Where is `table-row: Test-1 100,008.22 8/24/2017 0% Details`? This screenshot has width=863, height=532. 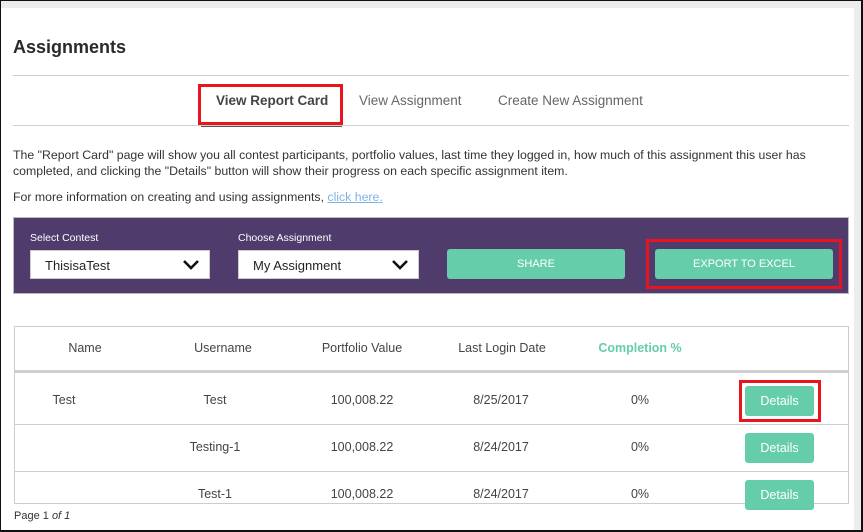
table-row: Test-1 100,008.22 8/24/2017 0% Details is located at coordinates (431, 495).